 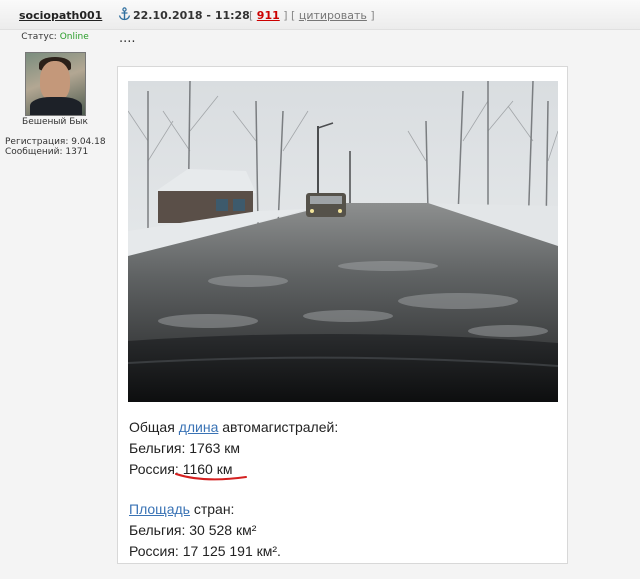 I want to click on status-value: Online, so click(x=74, y=37).